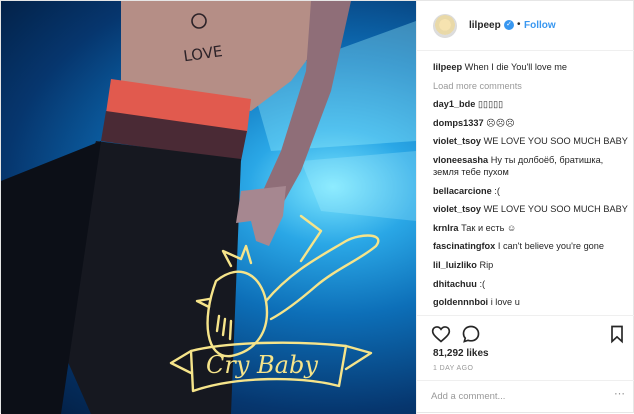  I want to click on comment-username: dhitachuu, so click(455, 284).